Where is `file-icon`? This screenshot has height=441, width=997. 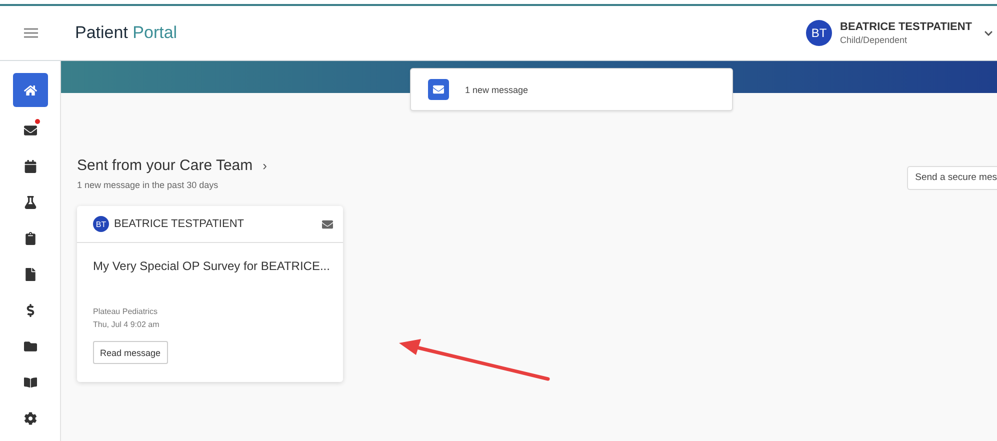
file-icon is located at coordinates (30, 274).